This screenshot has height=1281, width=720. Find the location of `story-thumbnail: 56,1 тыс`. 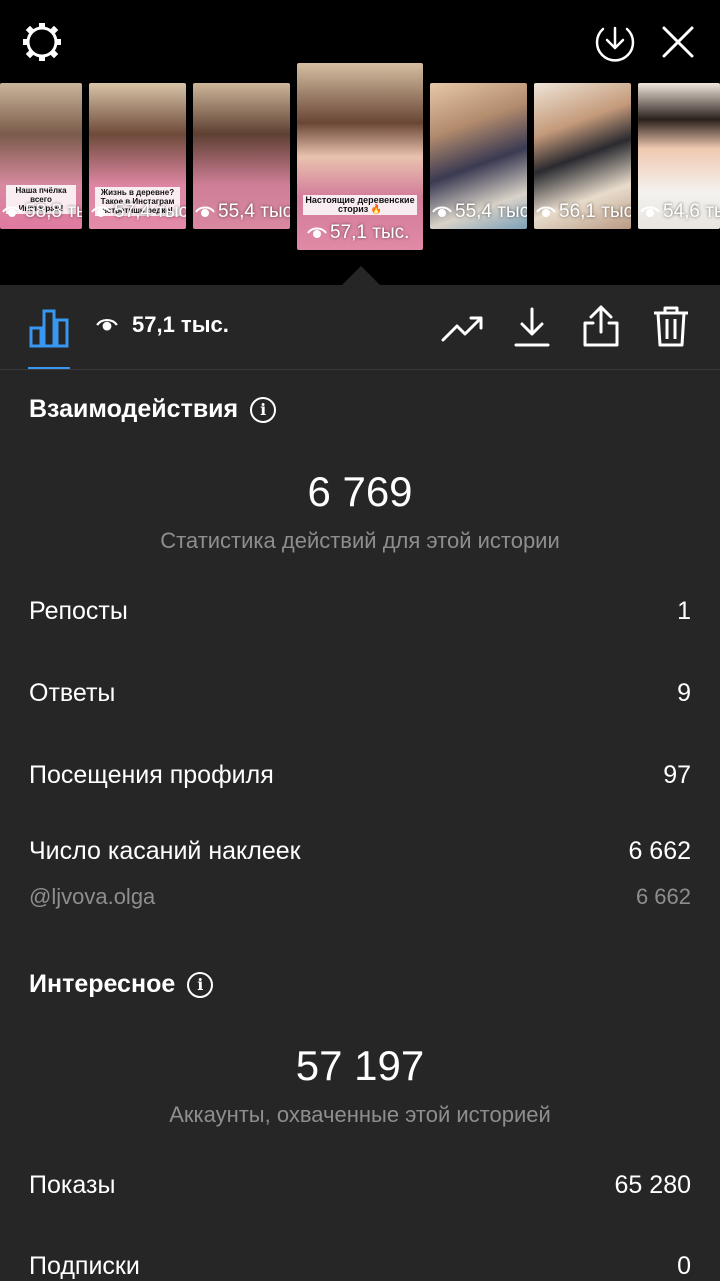

story-thumbnail: 56,1 тыс is located at coordinates (582, 156).